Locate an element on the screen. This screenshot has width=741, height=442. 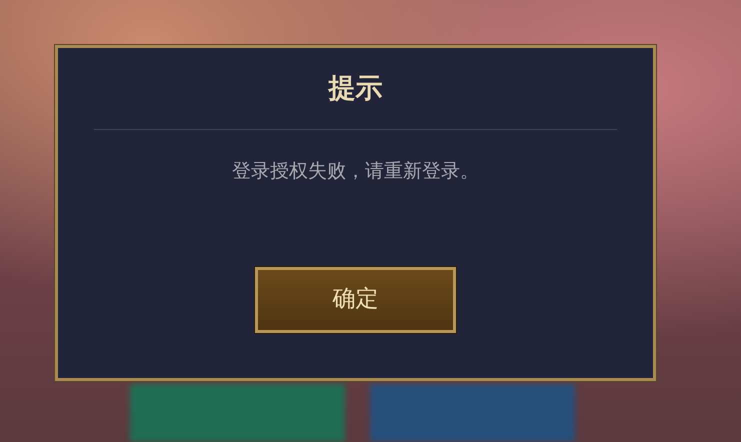
dialog-message: 登录授权失败，请重新登录。 is located at coordinates (355, 171).